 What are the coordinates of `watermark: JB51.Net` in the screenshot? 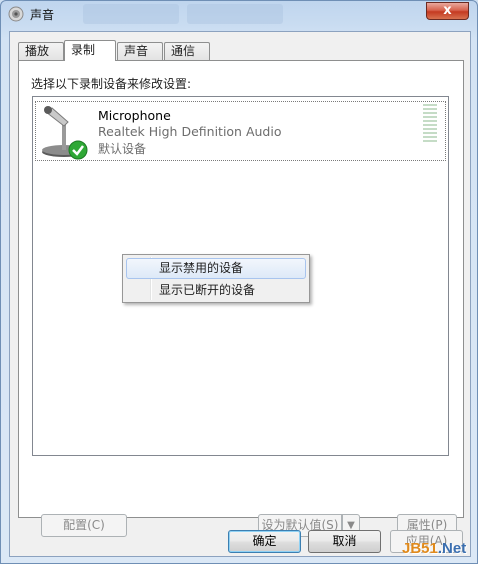 It's located at (434, 548).